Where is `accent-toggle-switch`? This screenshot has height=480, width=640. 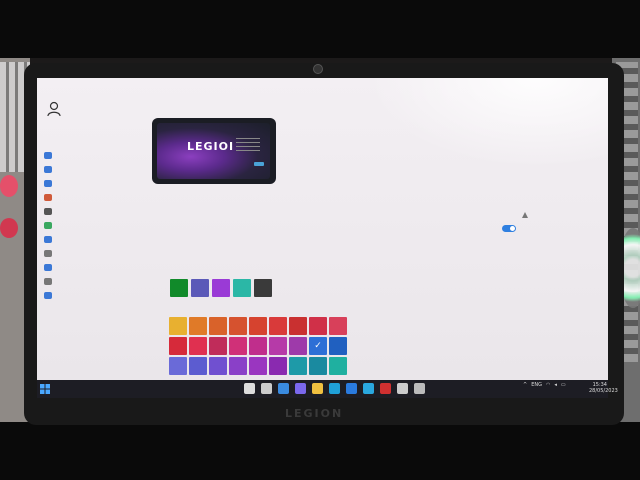
accent-toggle-switch is located at coordinates (509, 228).